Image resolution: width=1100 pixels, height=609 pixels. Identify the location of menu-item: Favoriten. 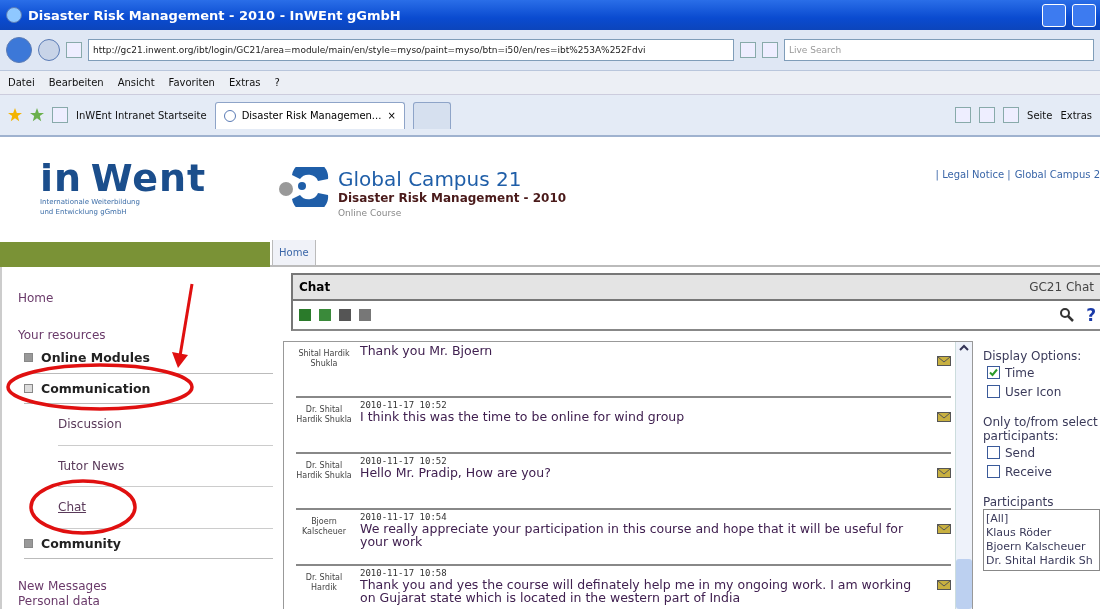
(191, 82).